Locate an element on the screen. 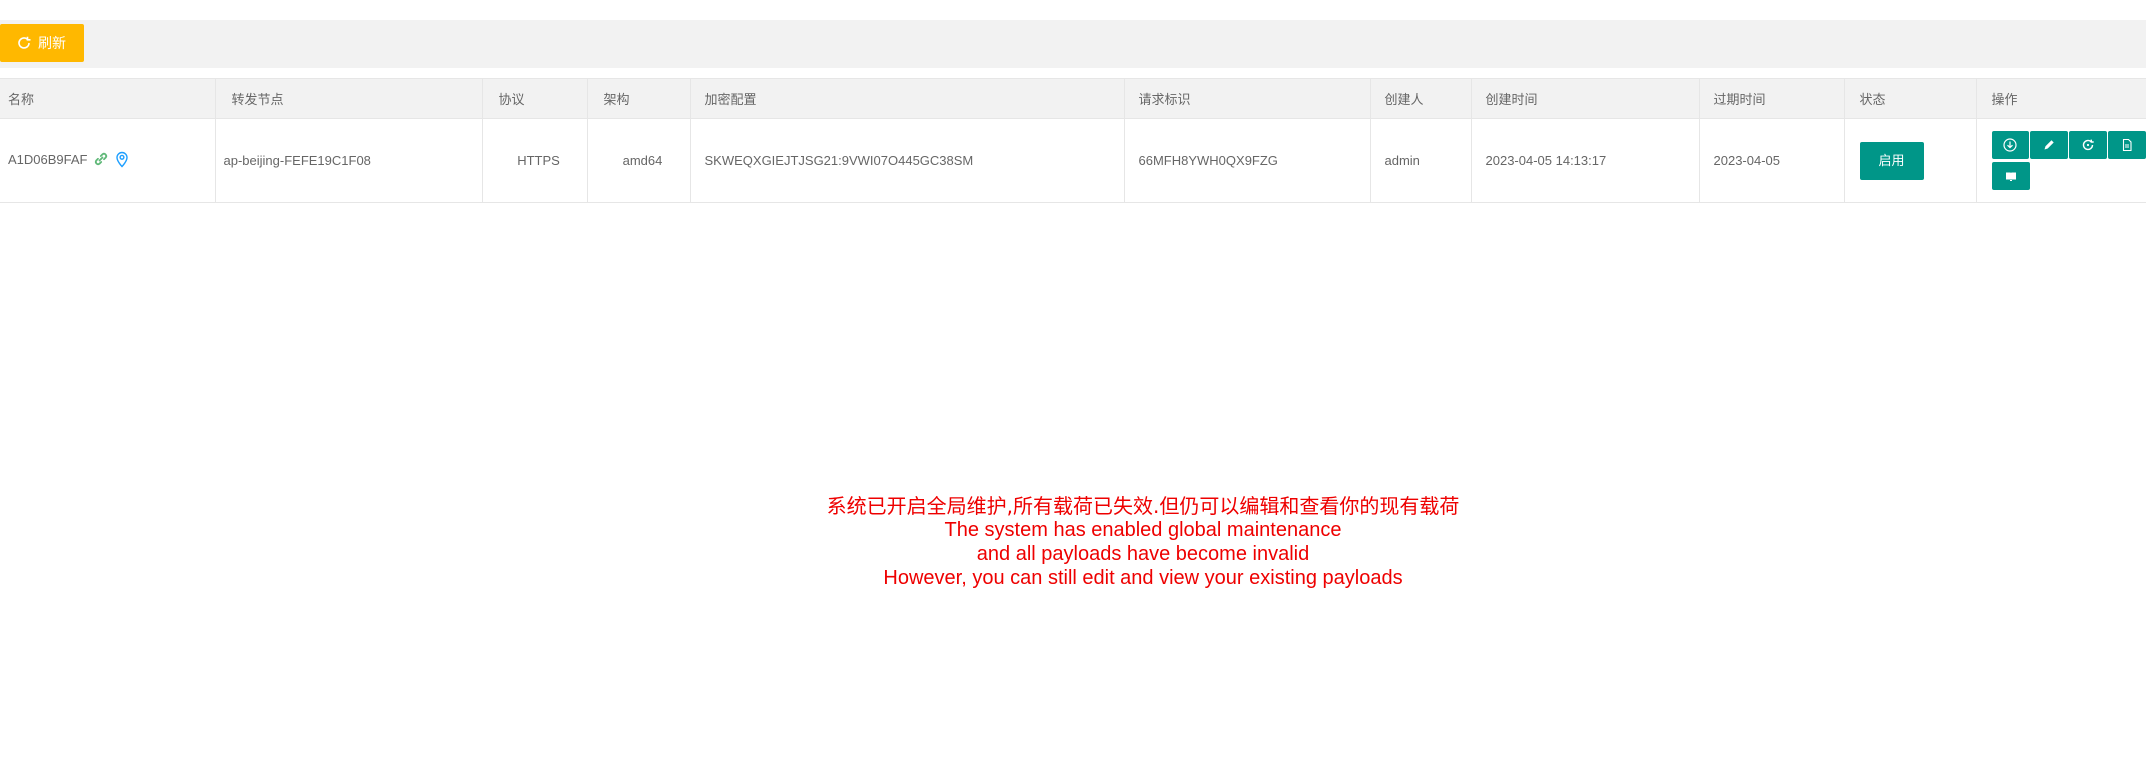  column-header-arch: 架构 is located at coordinates (639, 98).